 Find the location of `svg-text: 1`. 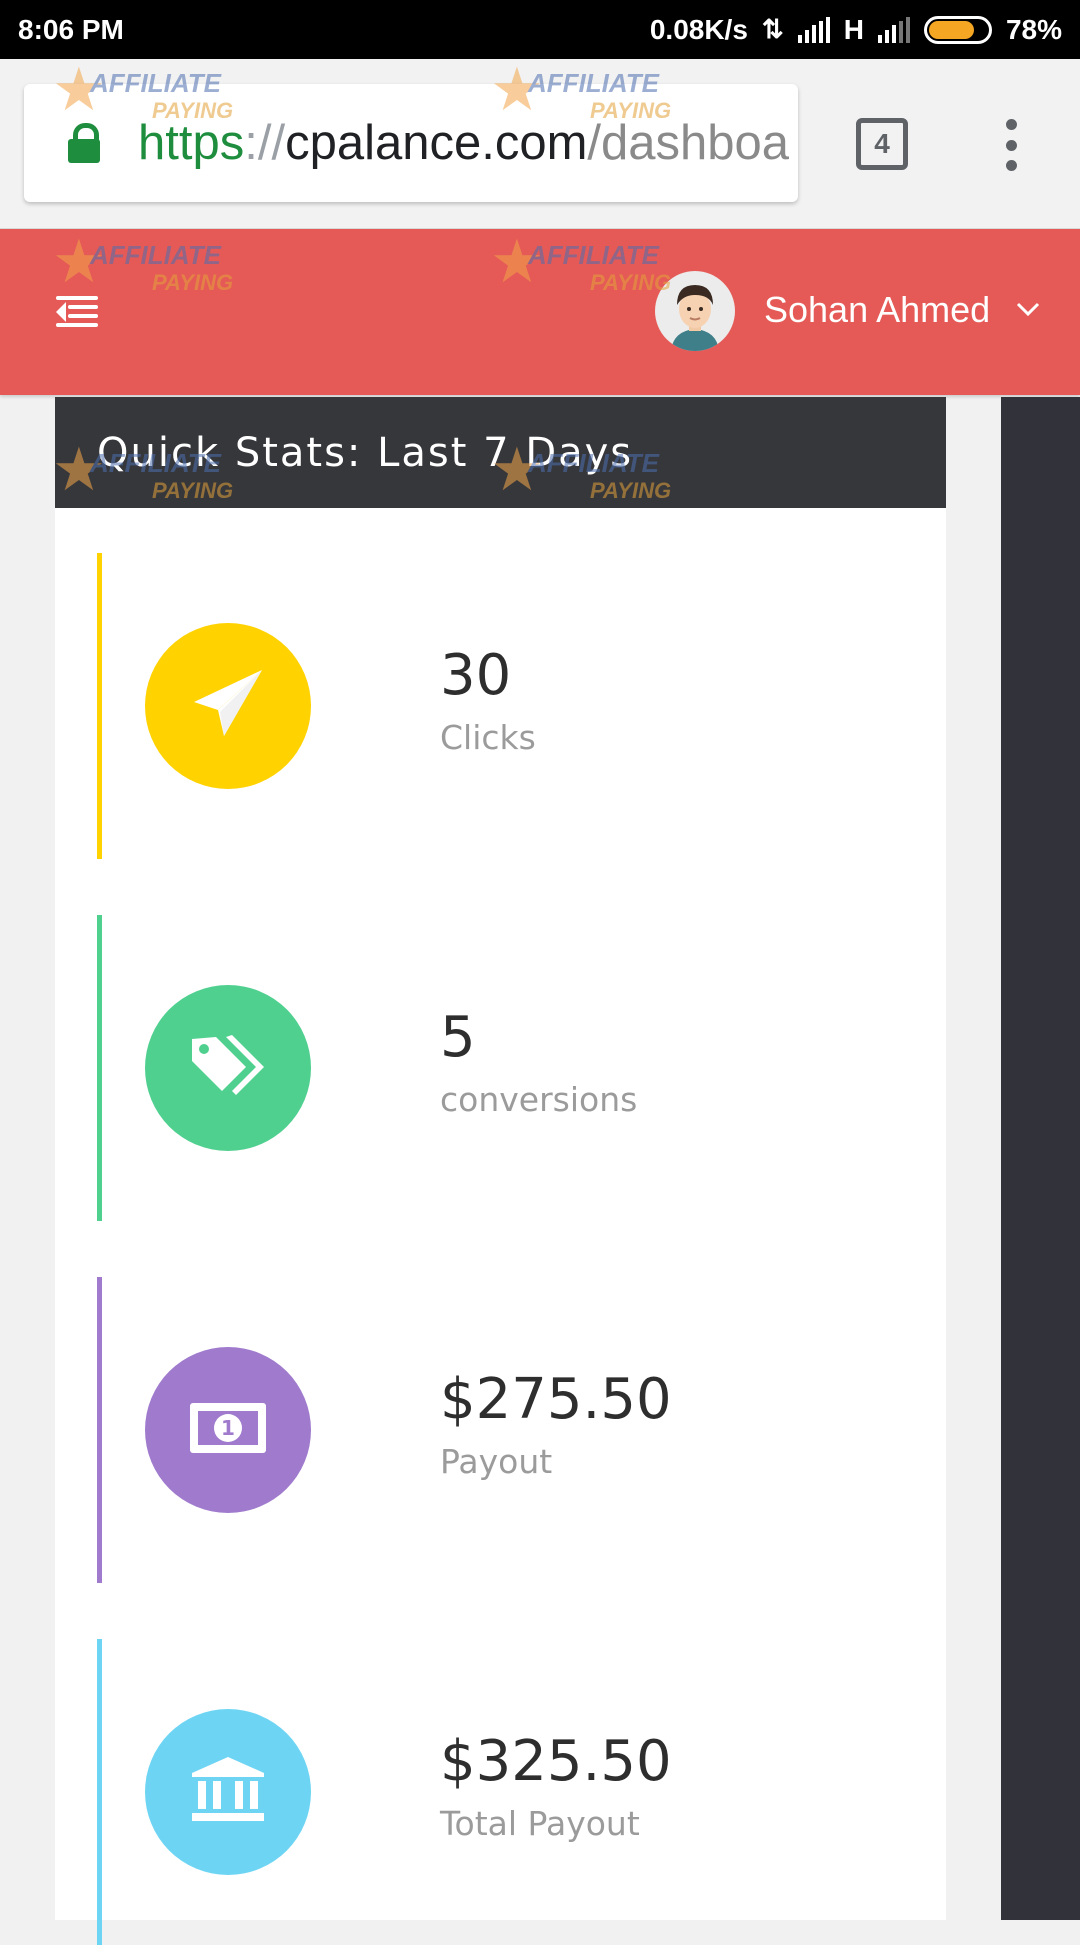

svg-text: 1 is located at coordinates (228, 1428).